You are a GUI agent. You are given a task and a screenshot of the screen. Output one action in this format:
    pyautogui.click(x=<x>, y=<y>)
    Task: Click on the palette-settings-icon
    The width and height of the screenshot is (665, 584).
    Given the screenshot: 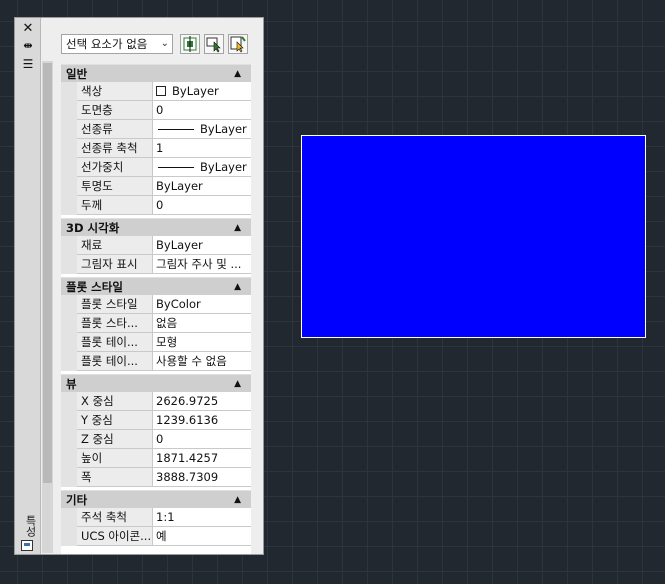 What is the action you would take?
    pyautogui.click(x=27, y=545)
    